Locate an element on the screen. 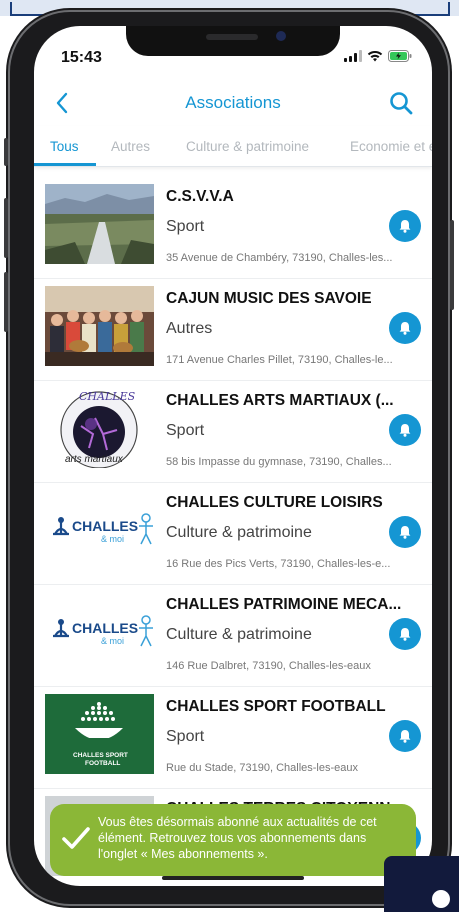  association-logo: CHALLES SPORT FOOTBALL is located at coordinates (99, 734).